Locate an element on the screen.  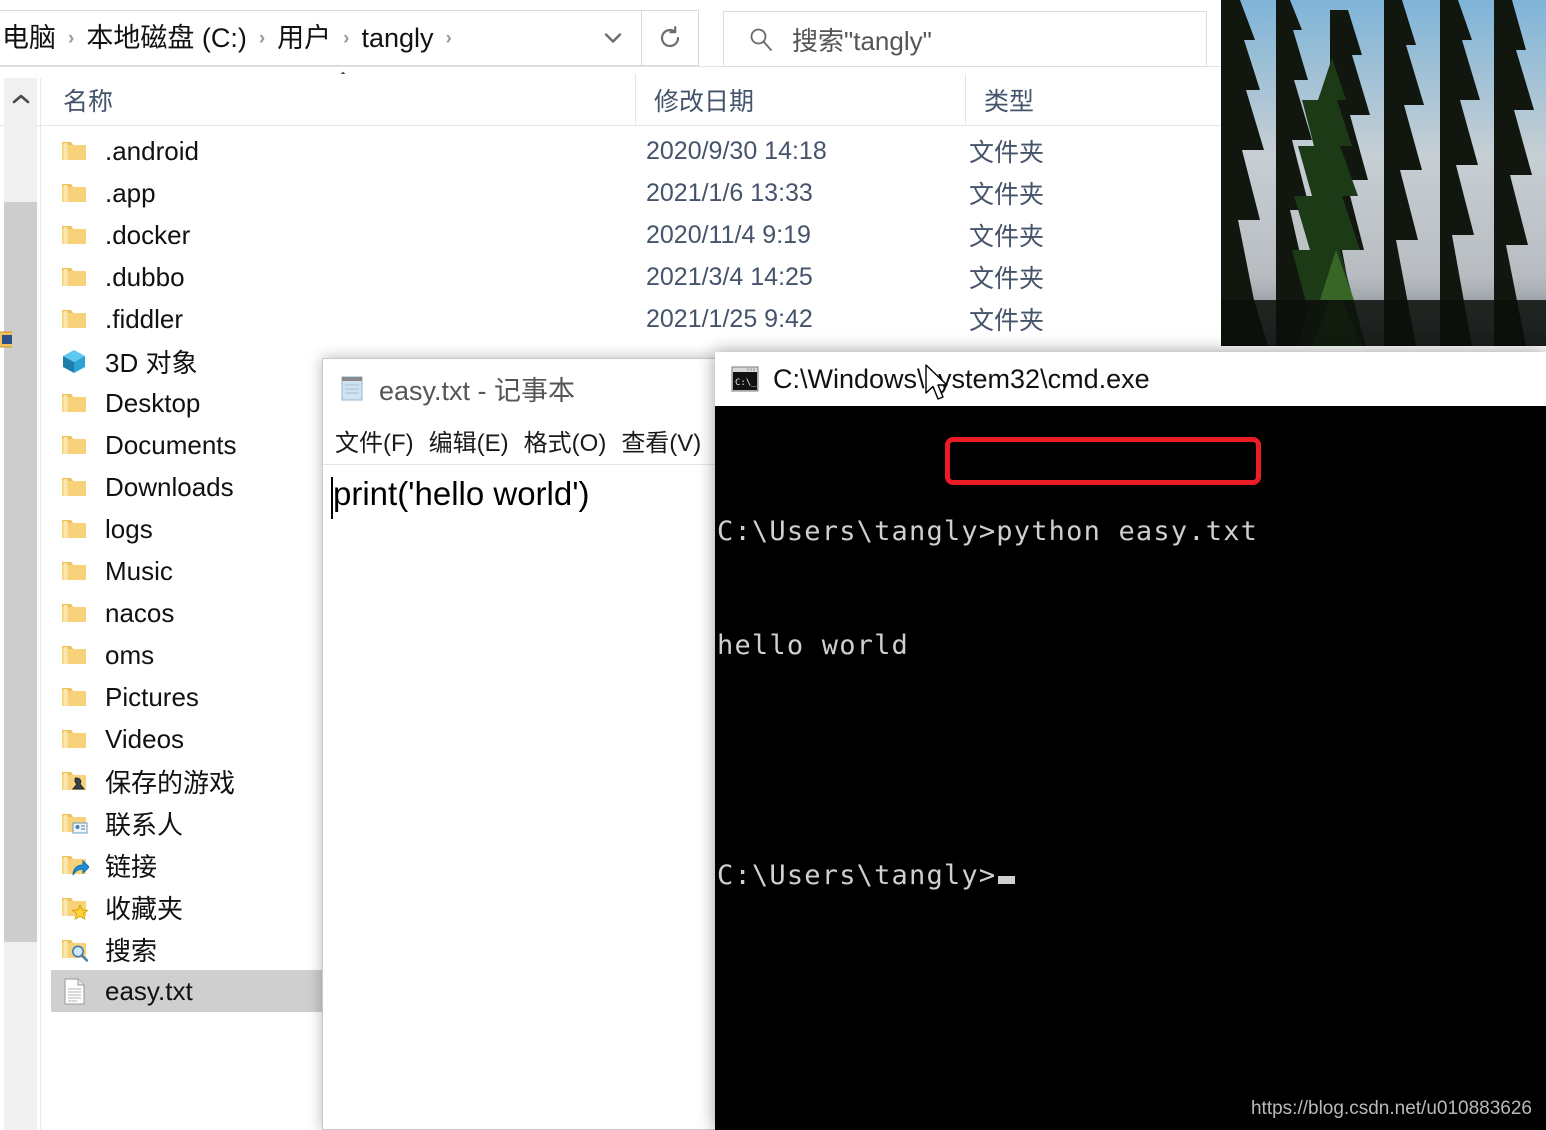
notepad-title-bar: easy.txt - 记事本 is located at coordinates (519, 388).